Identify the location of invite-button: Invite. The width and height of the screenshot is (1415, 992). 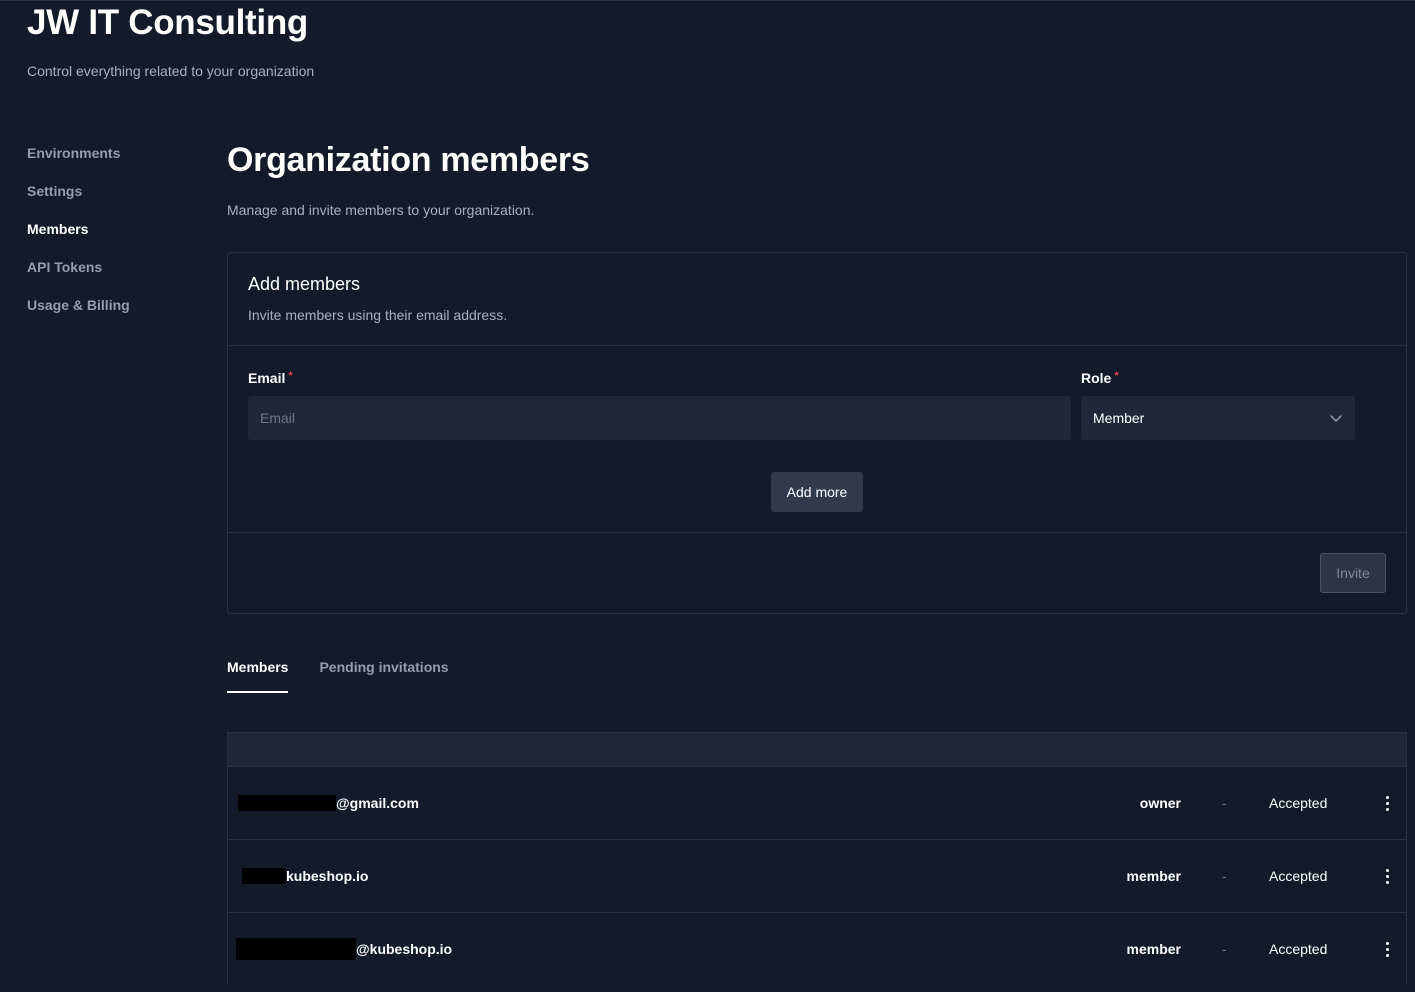
(1353, 573).